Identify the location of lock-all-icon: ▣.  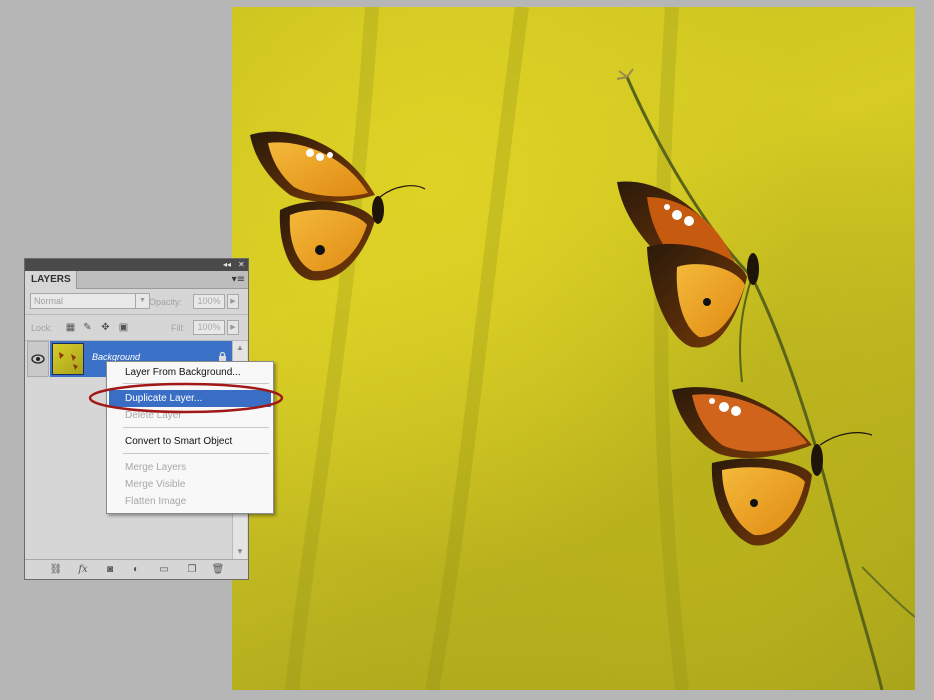
(123, 327).